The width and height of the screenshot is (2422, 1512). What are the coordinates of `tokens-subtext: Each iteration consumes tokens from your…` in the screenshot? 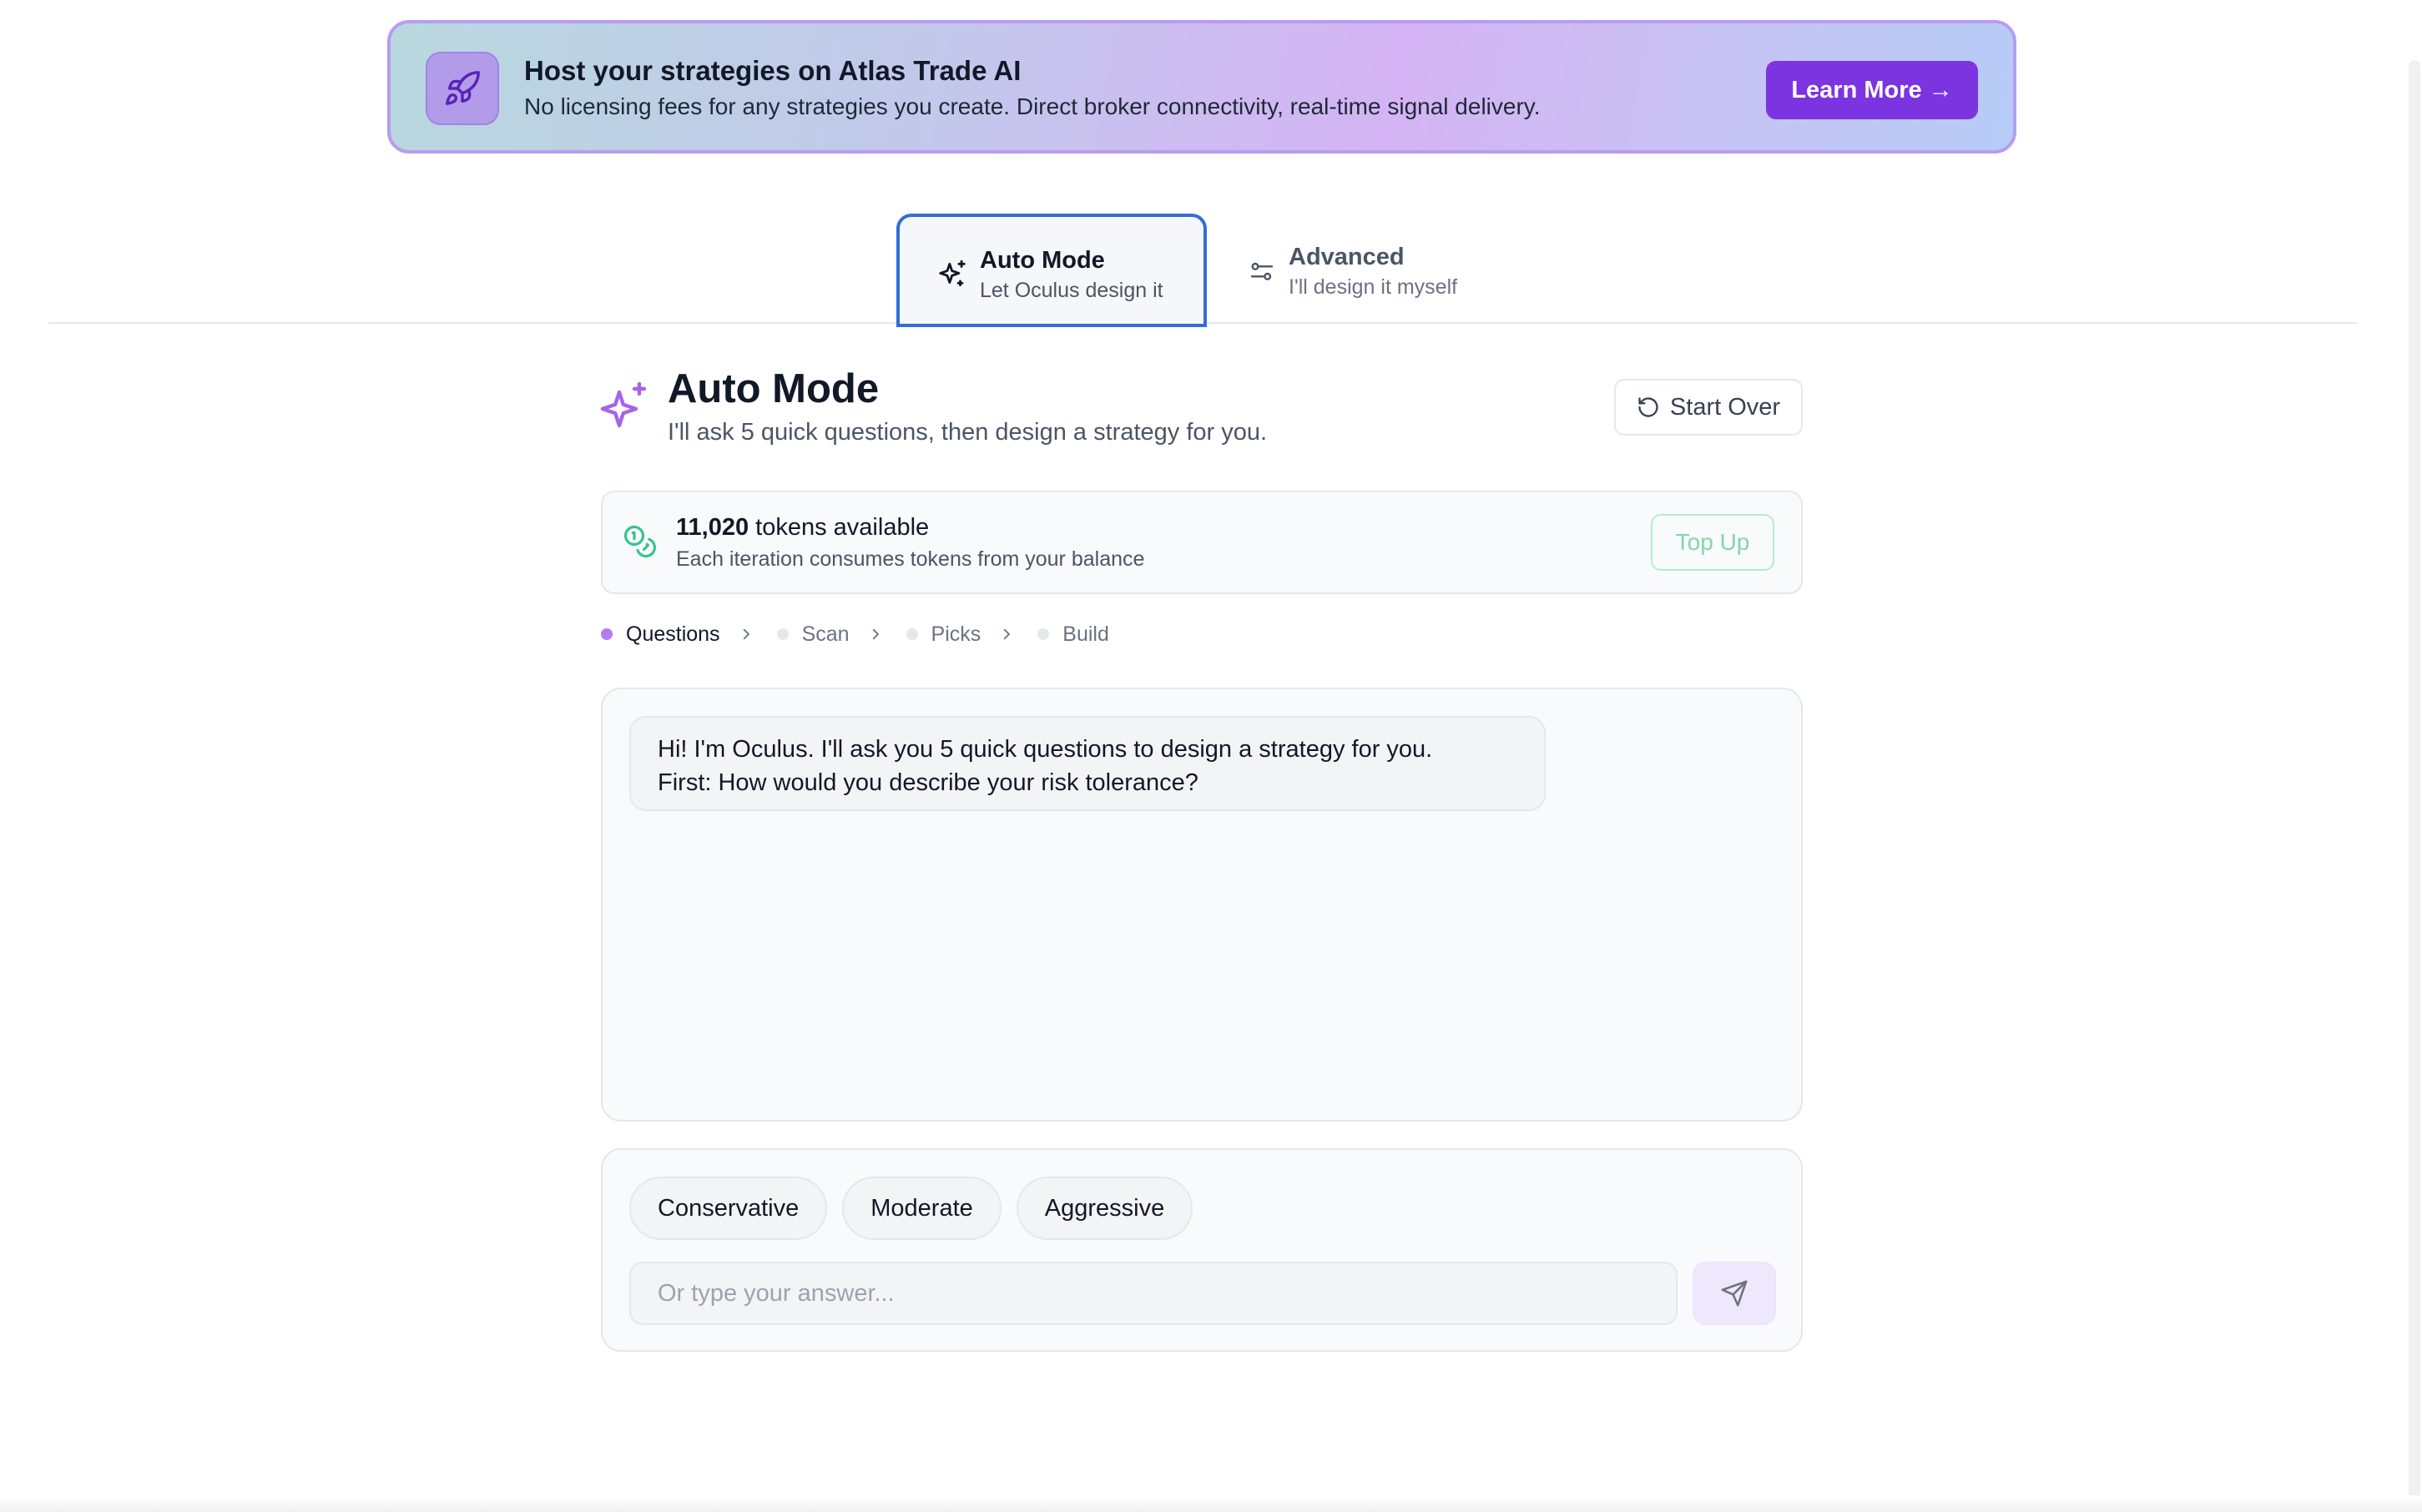 It's located at (910, 559).